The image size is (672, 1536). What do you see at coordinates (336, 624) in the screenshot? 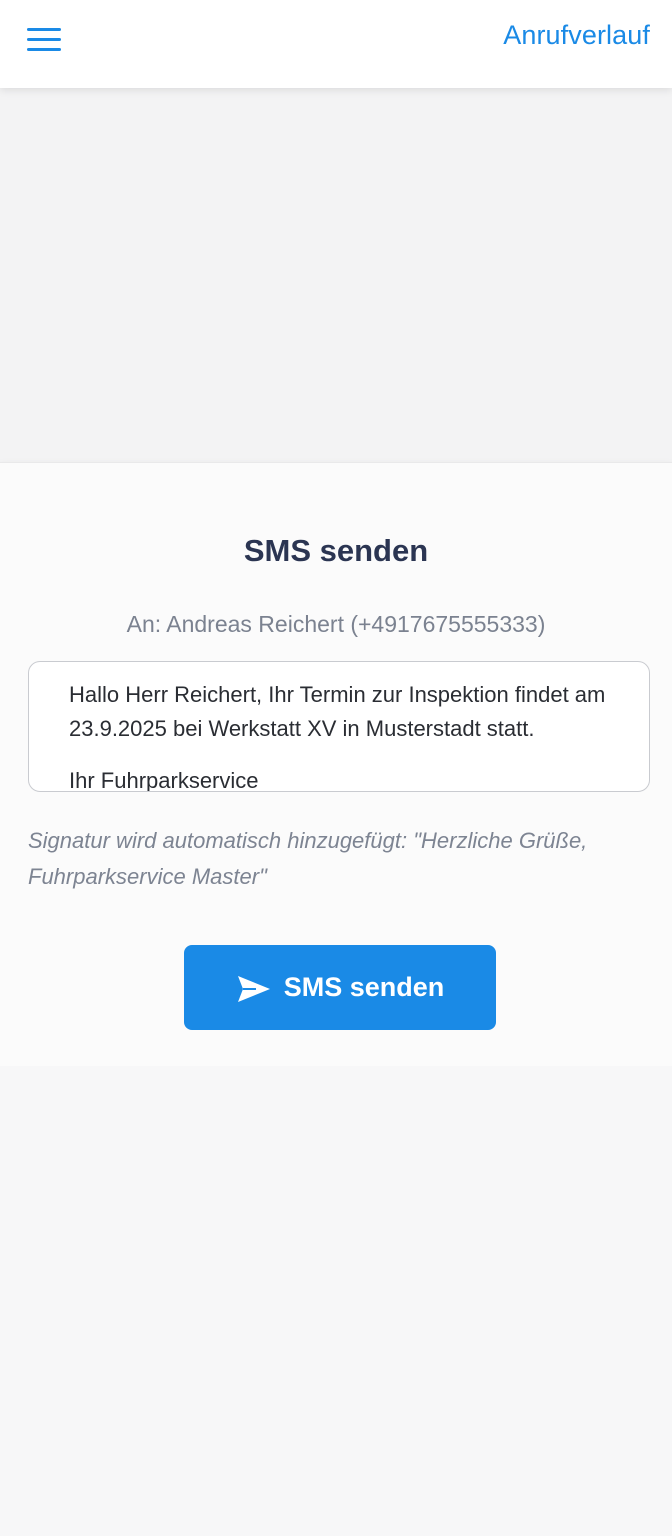
I see `recipient-label: An: Andreas Reichert (+4917675555333)` at bounding box center [336, 624].